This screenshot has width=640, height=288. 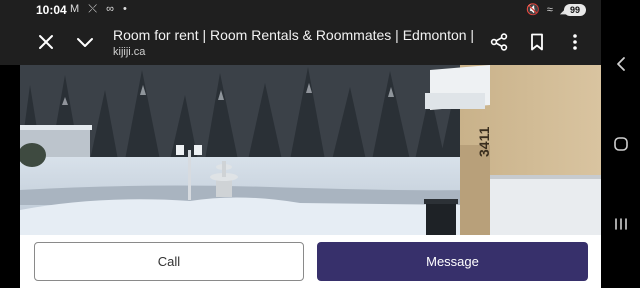 What do you see at coordinates (575, 42) in the screenshot?
I see `more-vert-icon` at bounding box center [575, 42].